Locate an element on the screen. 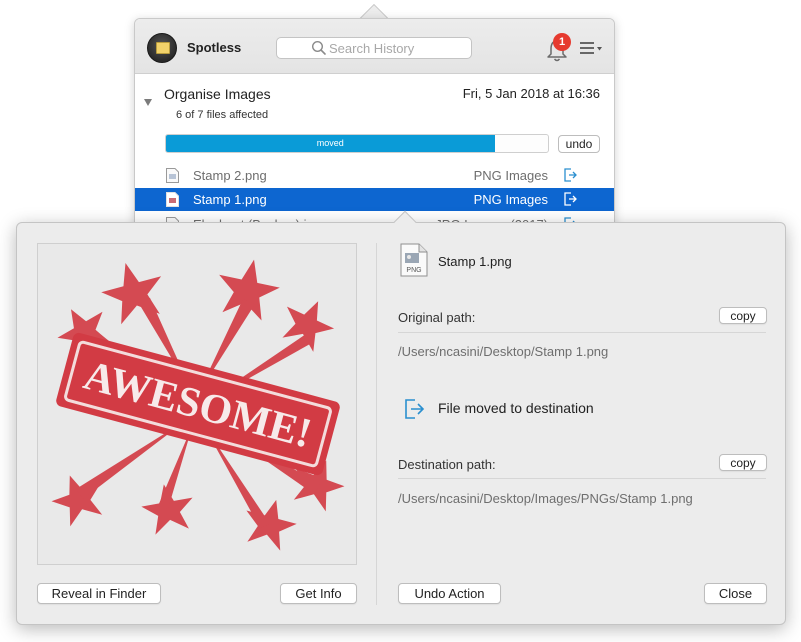  destination-path-label: Destination path: is located at coordinates (447, 464).